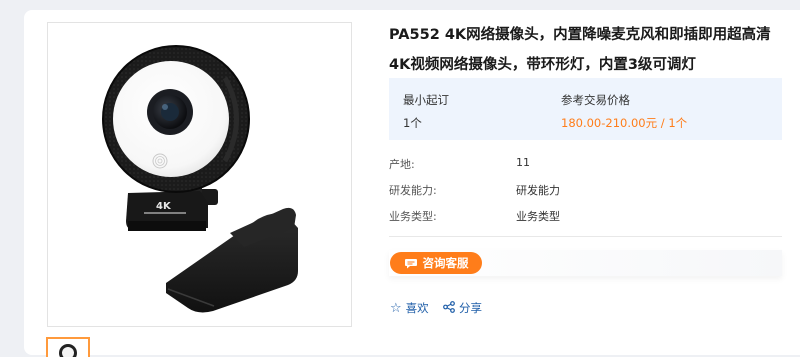  I want to click on price-panel: 最小起订 1个 参考交易价格 180.00-210.00元 / 1个, so click(585, 109).